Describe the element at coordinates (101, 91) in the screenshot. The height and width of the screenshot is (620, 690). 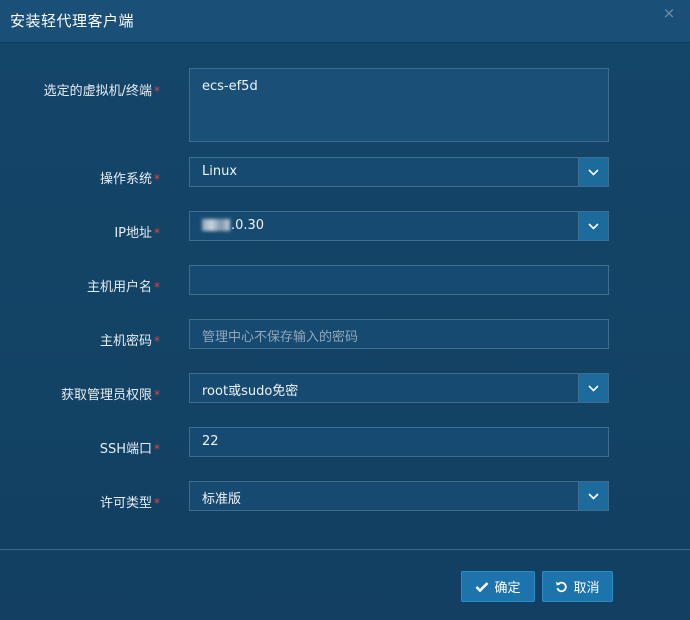
I see `vm-label: 选定的虚拟机/终端 *` at that location.